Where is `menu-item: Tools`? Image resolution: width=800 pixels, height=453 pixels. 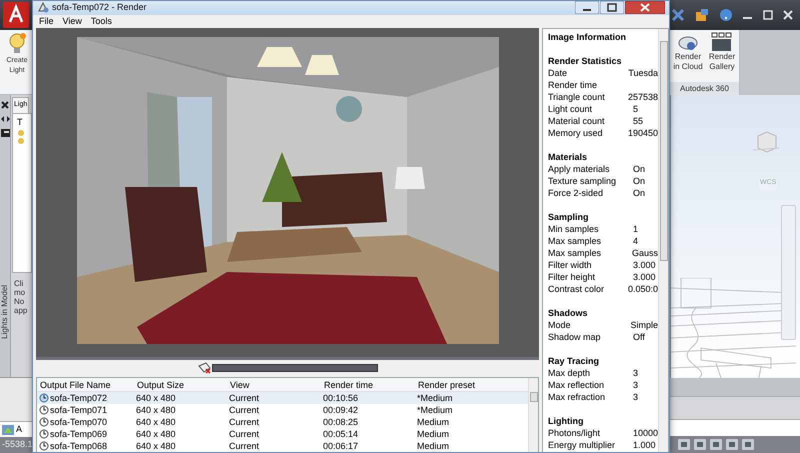 menu-item: Tools is located at coordinates (101, 21).